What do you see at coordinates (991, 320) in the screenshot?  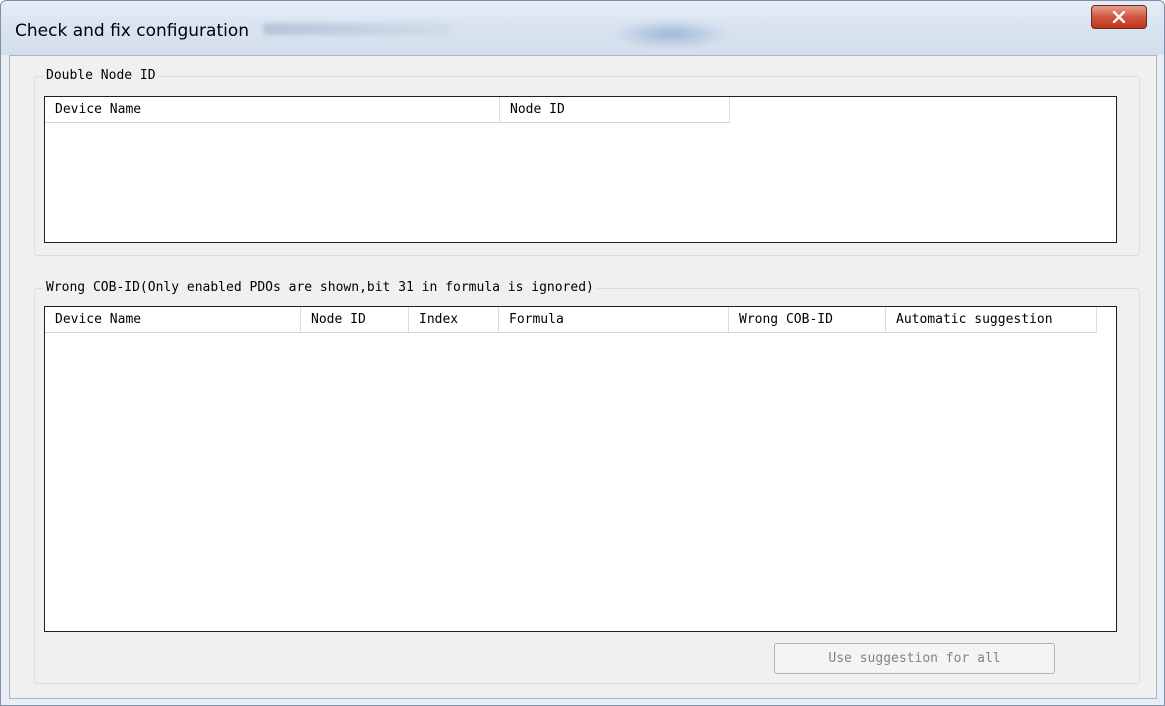 I see `column-automatic-suggestion: Automatic suggestion` at bounding box center [991, 320].